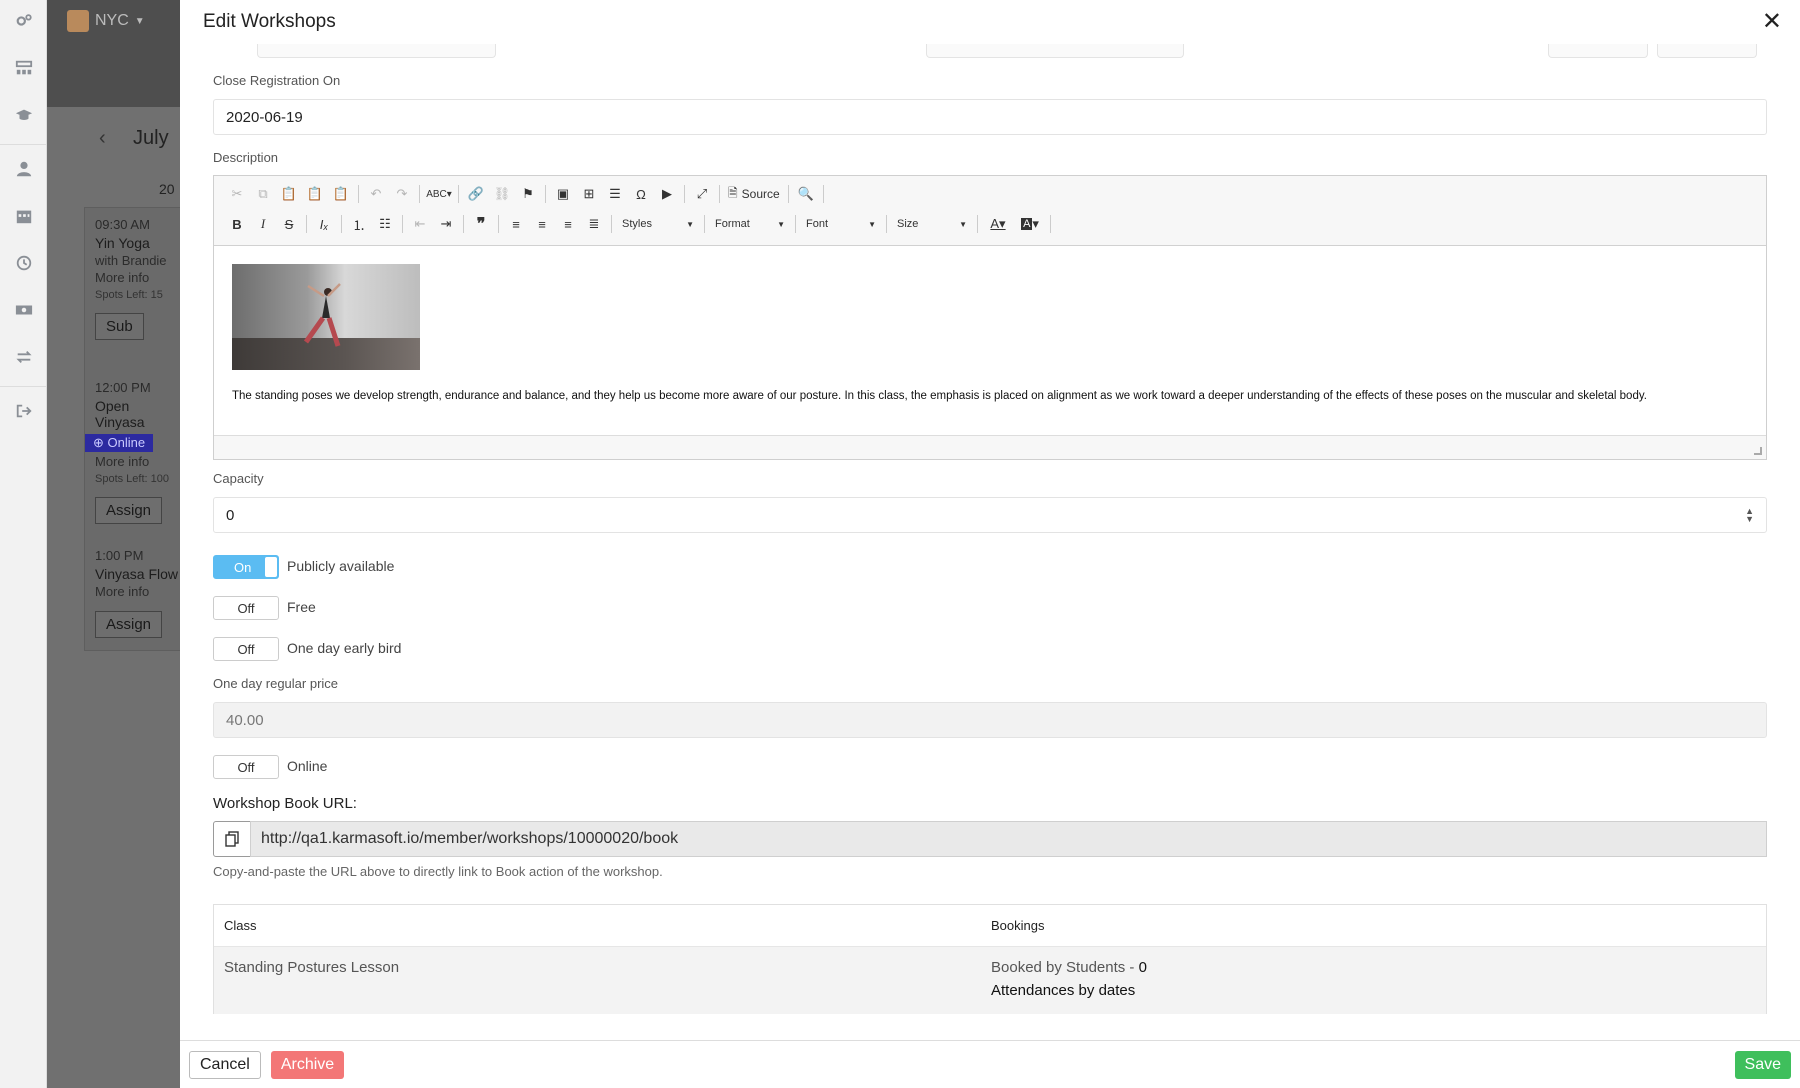 This screenshot has width=1800, height=1088. What do you see at coordinates (359, 224) in the screenshot?
I see `numbered-list-icon: ⒈` at bounding box center [359, 224].